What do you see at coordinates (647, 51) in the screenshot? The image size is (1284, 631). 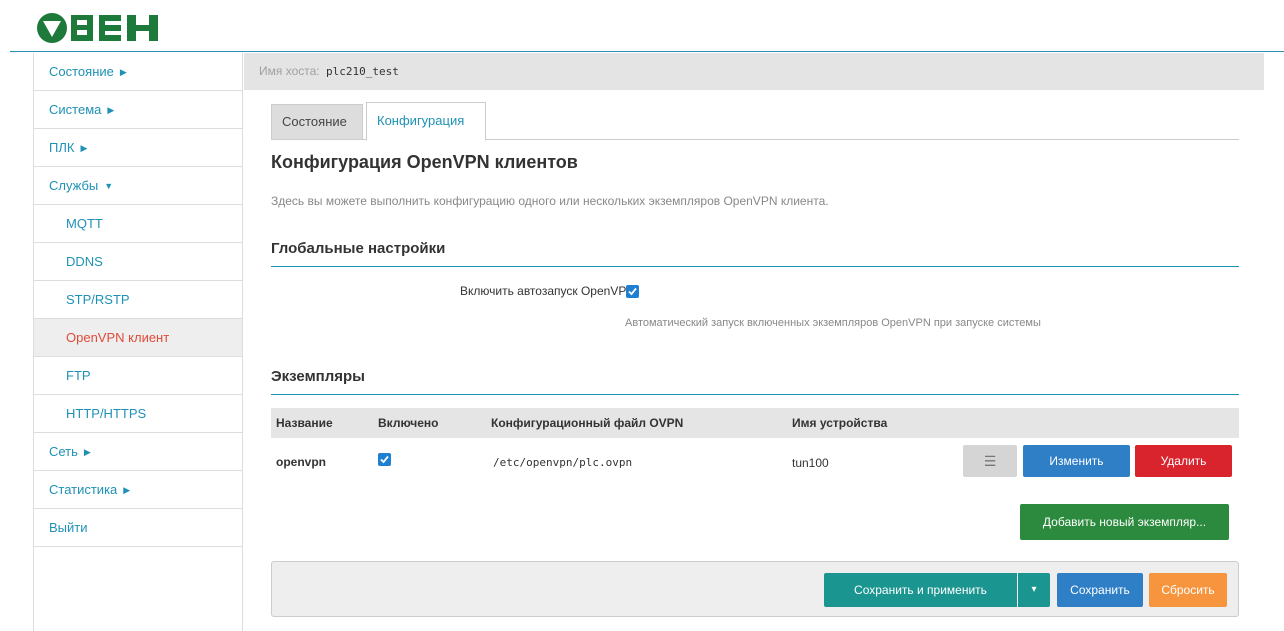 I see `header-divider` at bounding box center [647, 51].